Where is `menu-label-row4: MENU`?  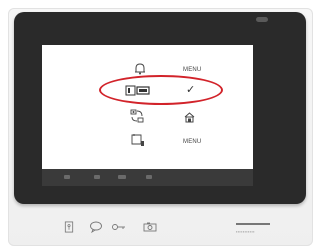 menu-label-row4: MENU is located at coordinates (192, 142).